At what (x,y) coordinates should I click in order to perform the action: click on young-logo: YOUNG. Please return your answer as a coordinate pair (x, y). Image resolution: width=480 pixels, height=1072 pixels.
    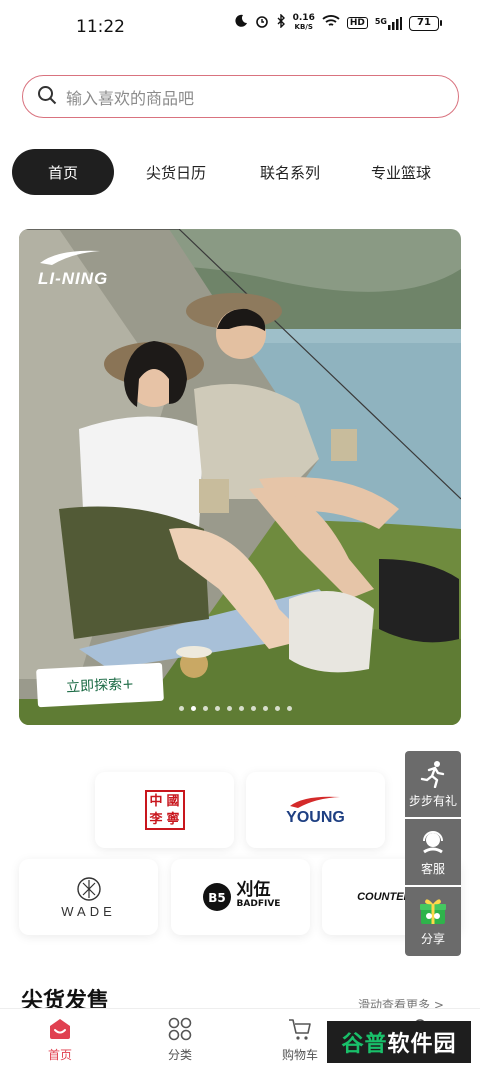
    Looking at the image, I should click on (315, 810).